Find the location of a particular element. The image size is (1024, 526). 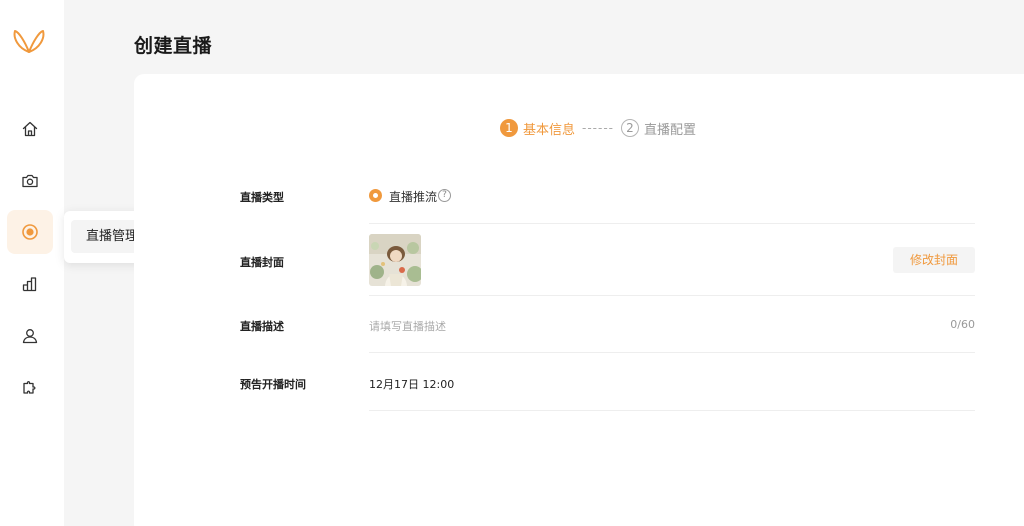

cover-image is located at coordinates (395, 260).